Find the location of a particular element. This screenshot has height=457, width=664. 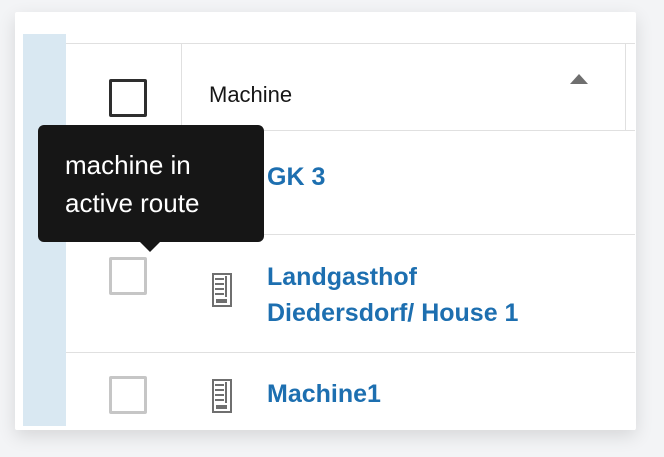

machine-link: GK 3 is located at coordinates (296, 177).